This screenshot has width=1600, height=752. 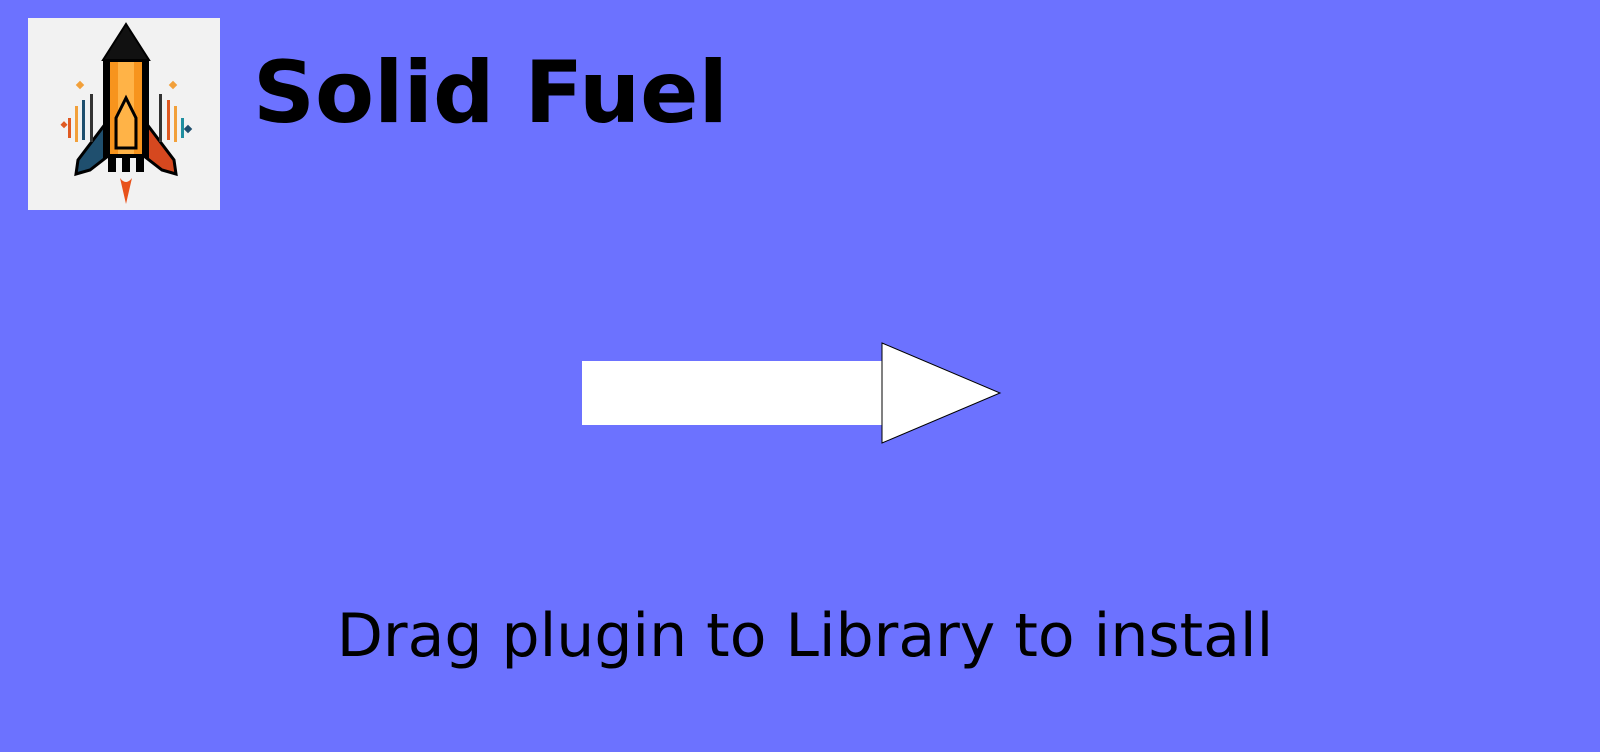 I want to click on solid-fuel-rocket-icon, so click(x=124, y=114).